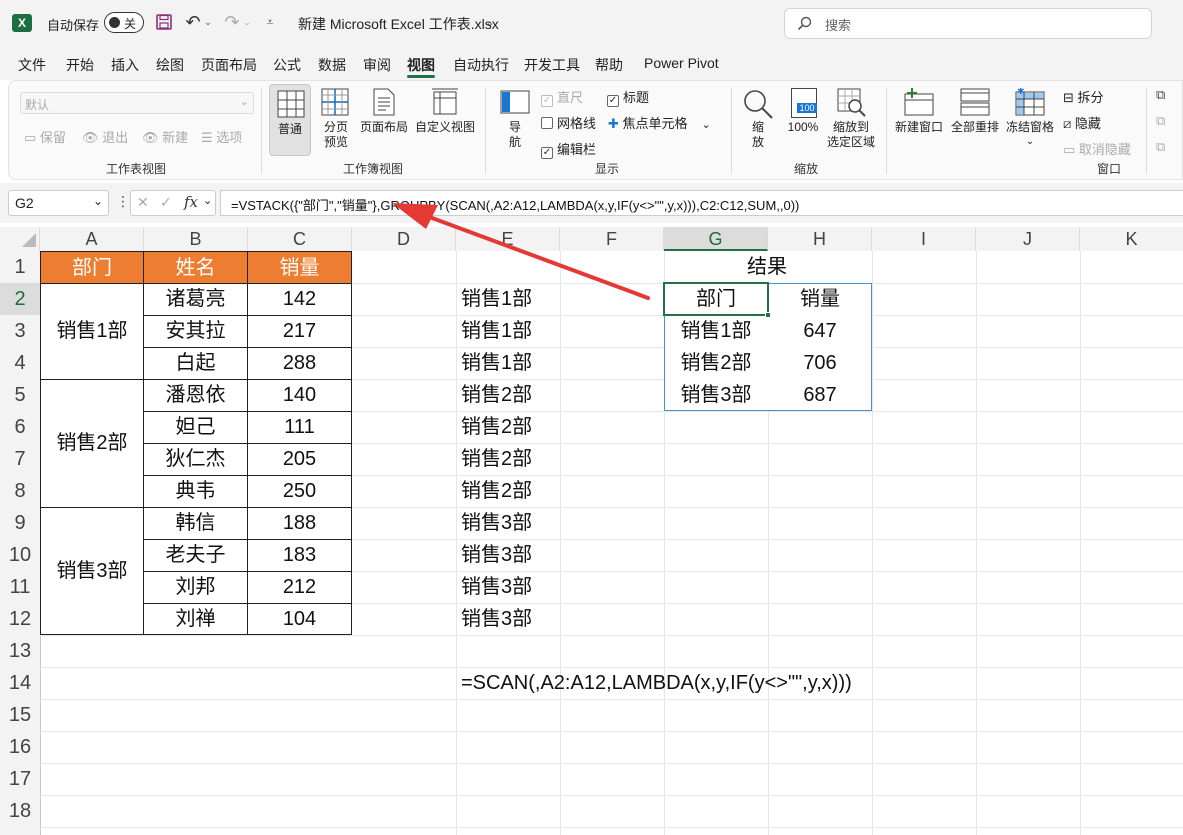  Describe the element at coordinates (195, 267) in the screenshot. I see `table-header-name: 姓名` at that location.